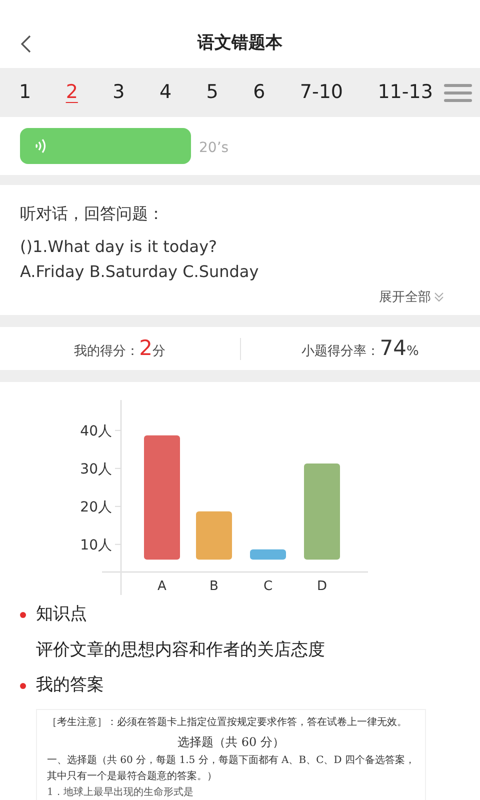 Image resolution: width=480 pixels, height=800 pixels. Describe the element at coordinates (214, 586) in the screenshot. I see `category-label: B` at that location.